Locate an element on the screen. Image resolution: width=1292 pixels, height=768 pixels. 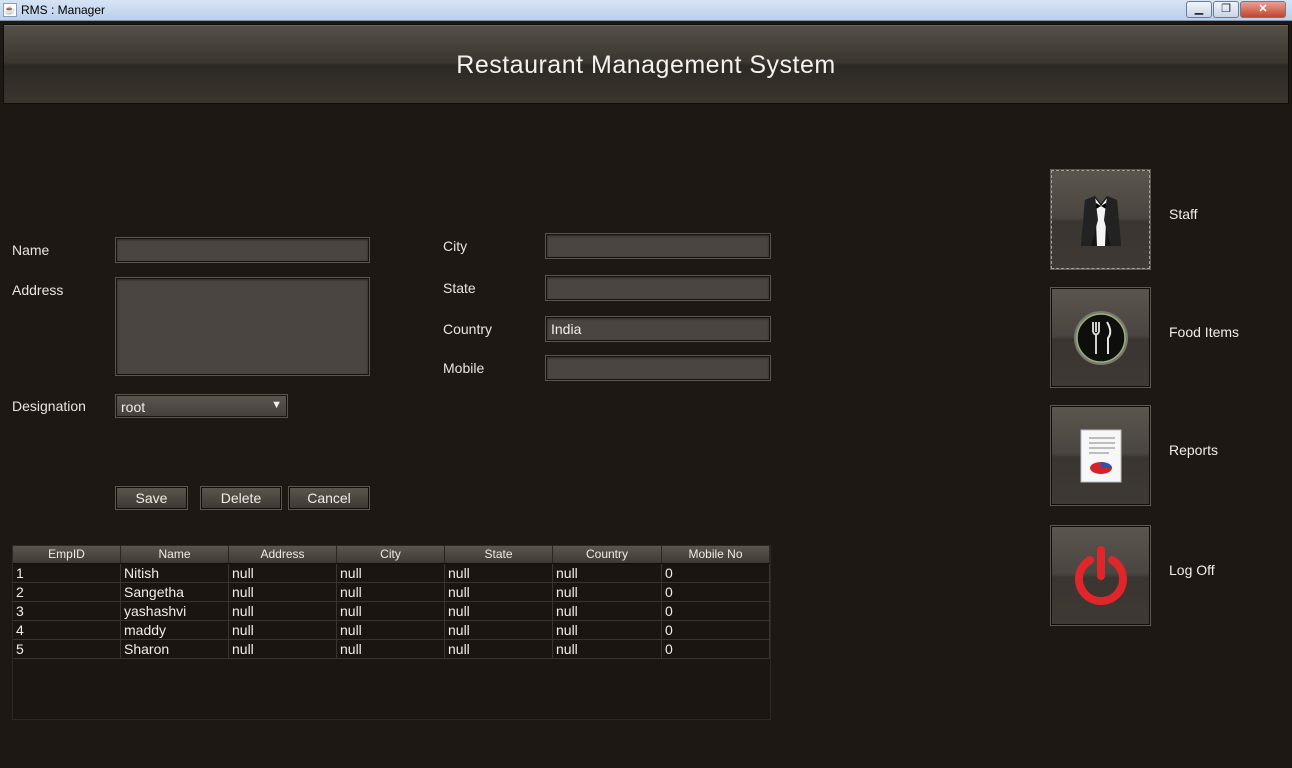
header-banner: Restaurant Management System is located at coordinates (646, 64).